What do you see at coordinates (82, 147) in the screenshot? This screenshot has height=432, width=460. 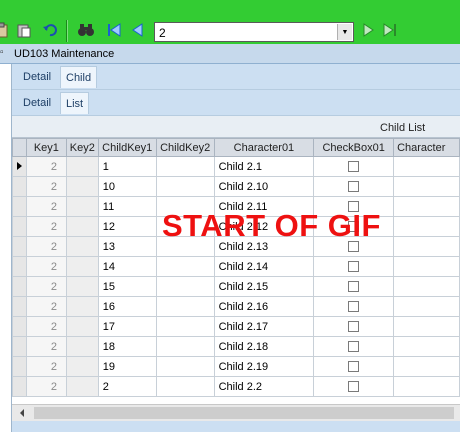 I see `column-header: Key2` at bounding box center [82, 147].